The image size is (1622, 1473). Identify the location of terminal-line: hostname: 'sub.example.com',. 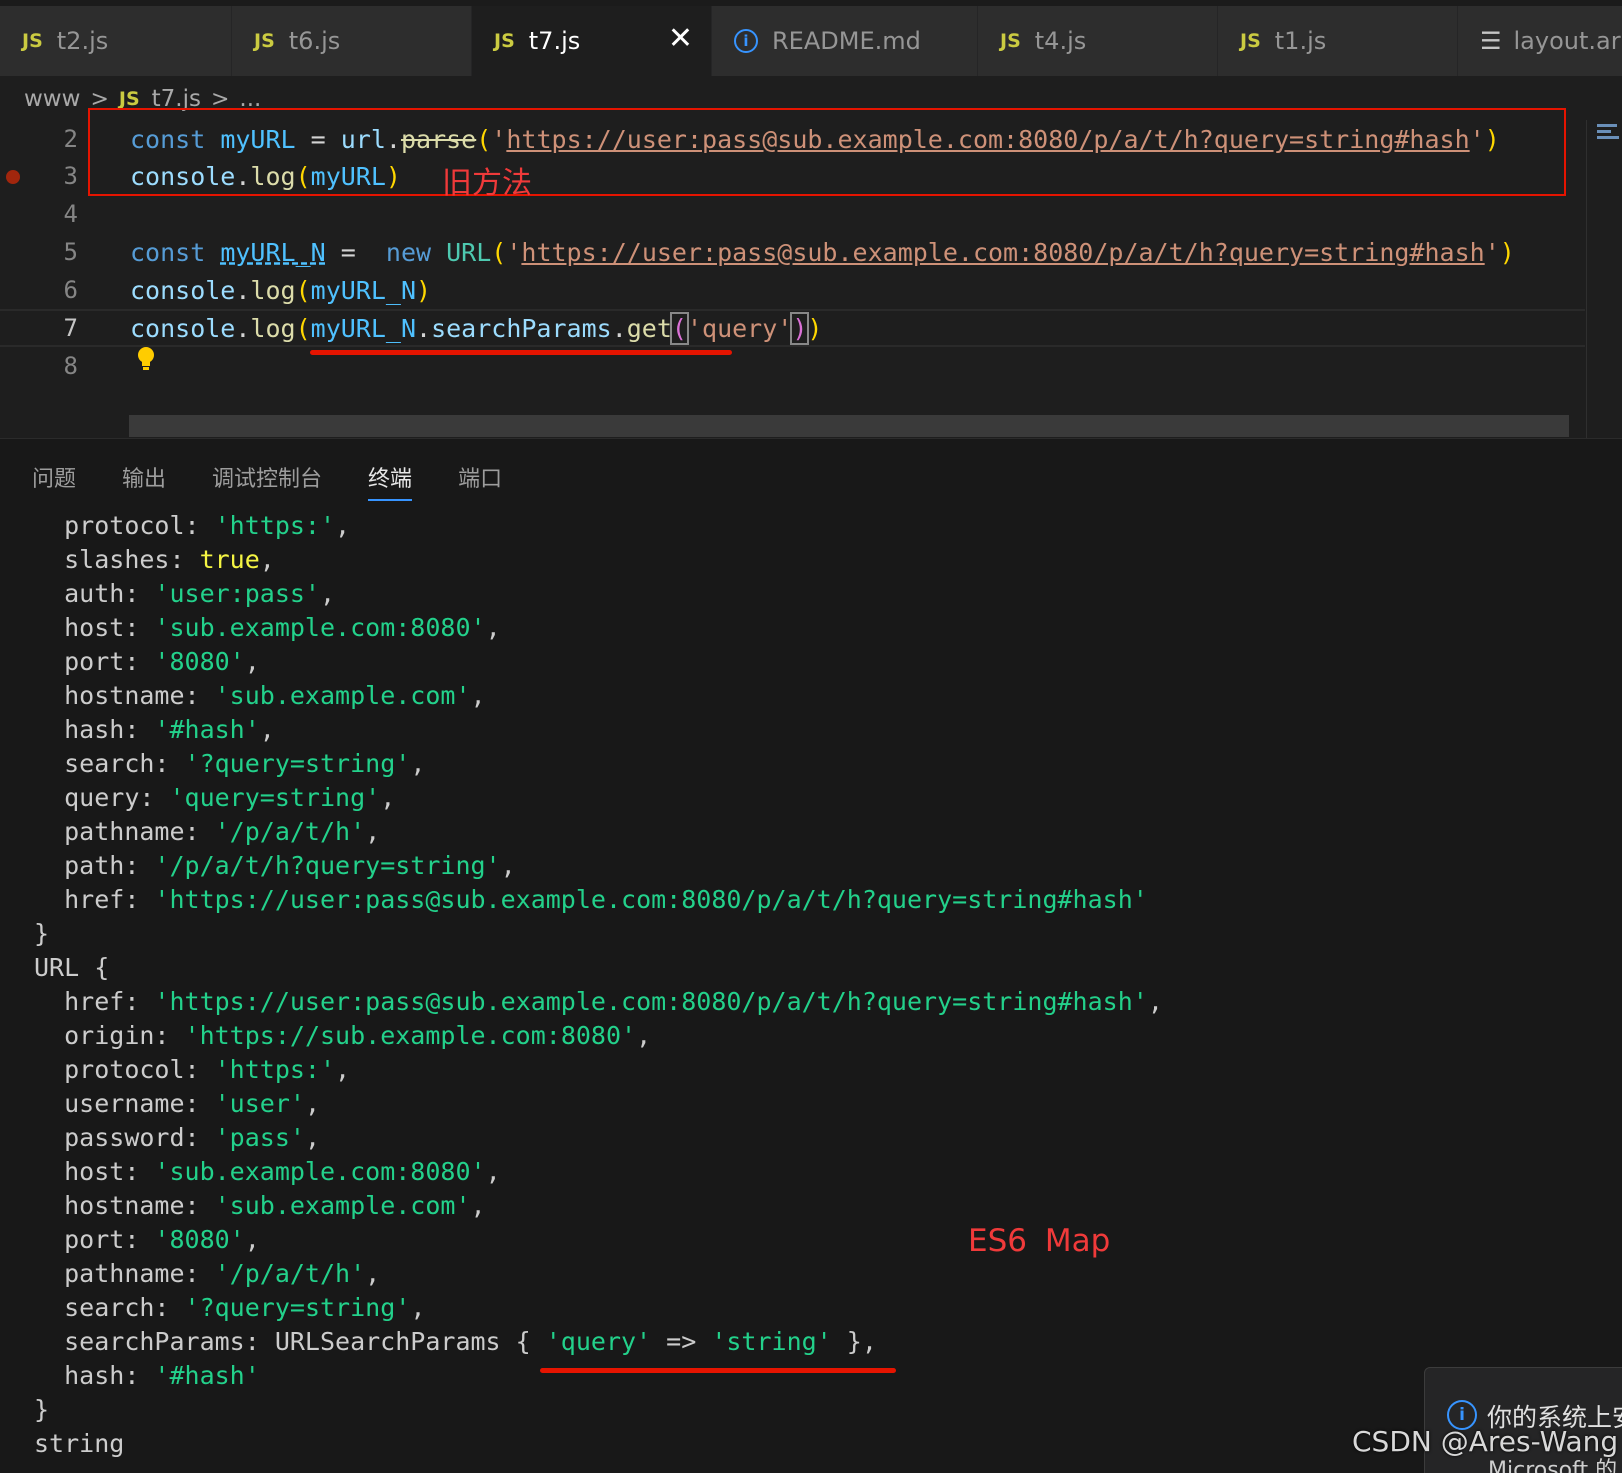
(598, 696).